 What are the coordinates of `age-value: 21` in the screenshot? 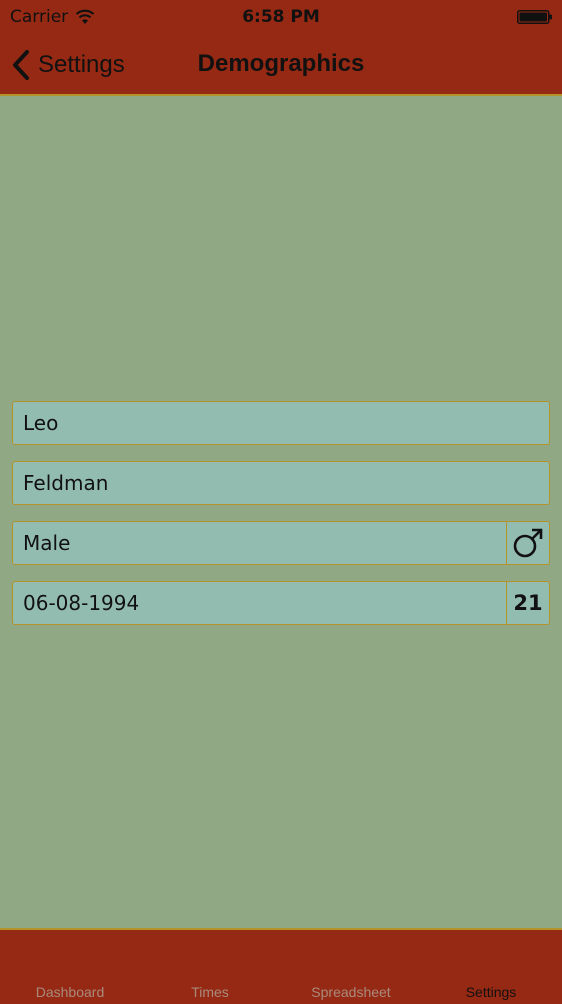 It's located at (528, 603).